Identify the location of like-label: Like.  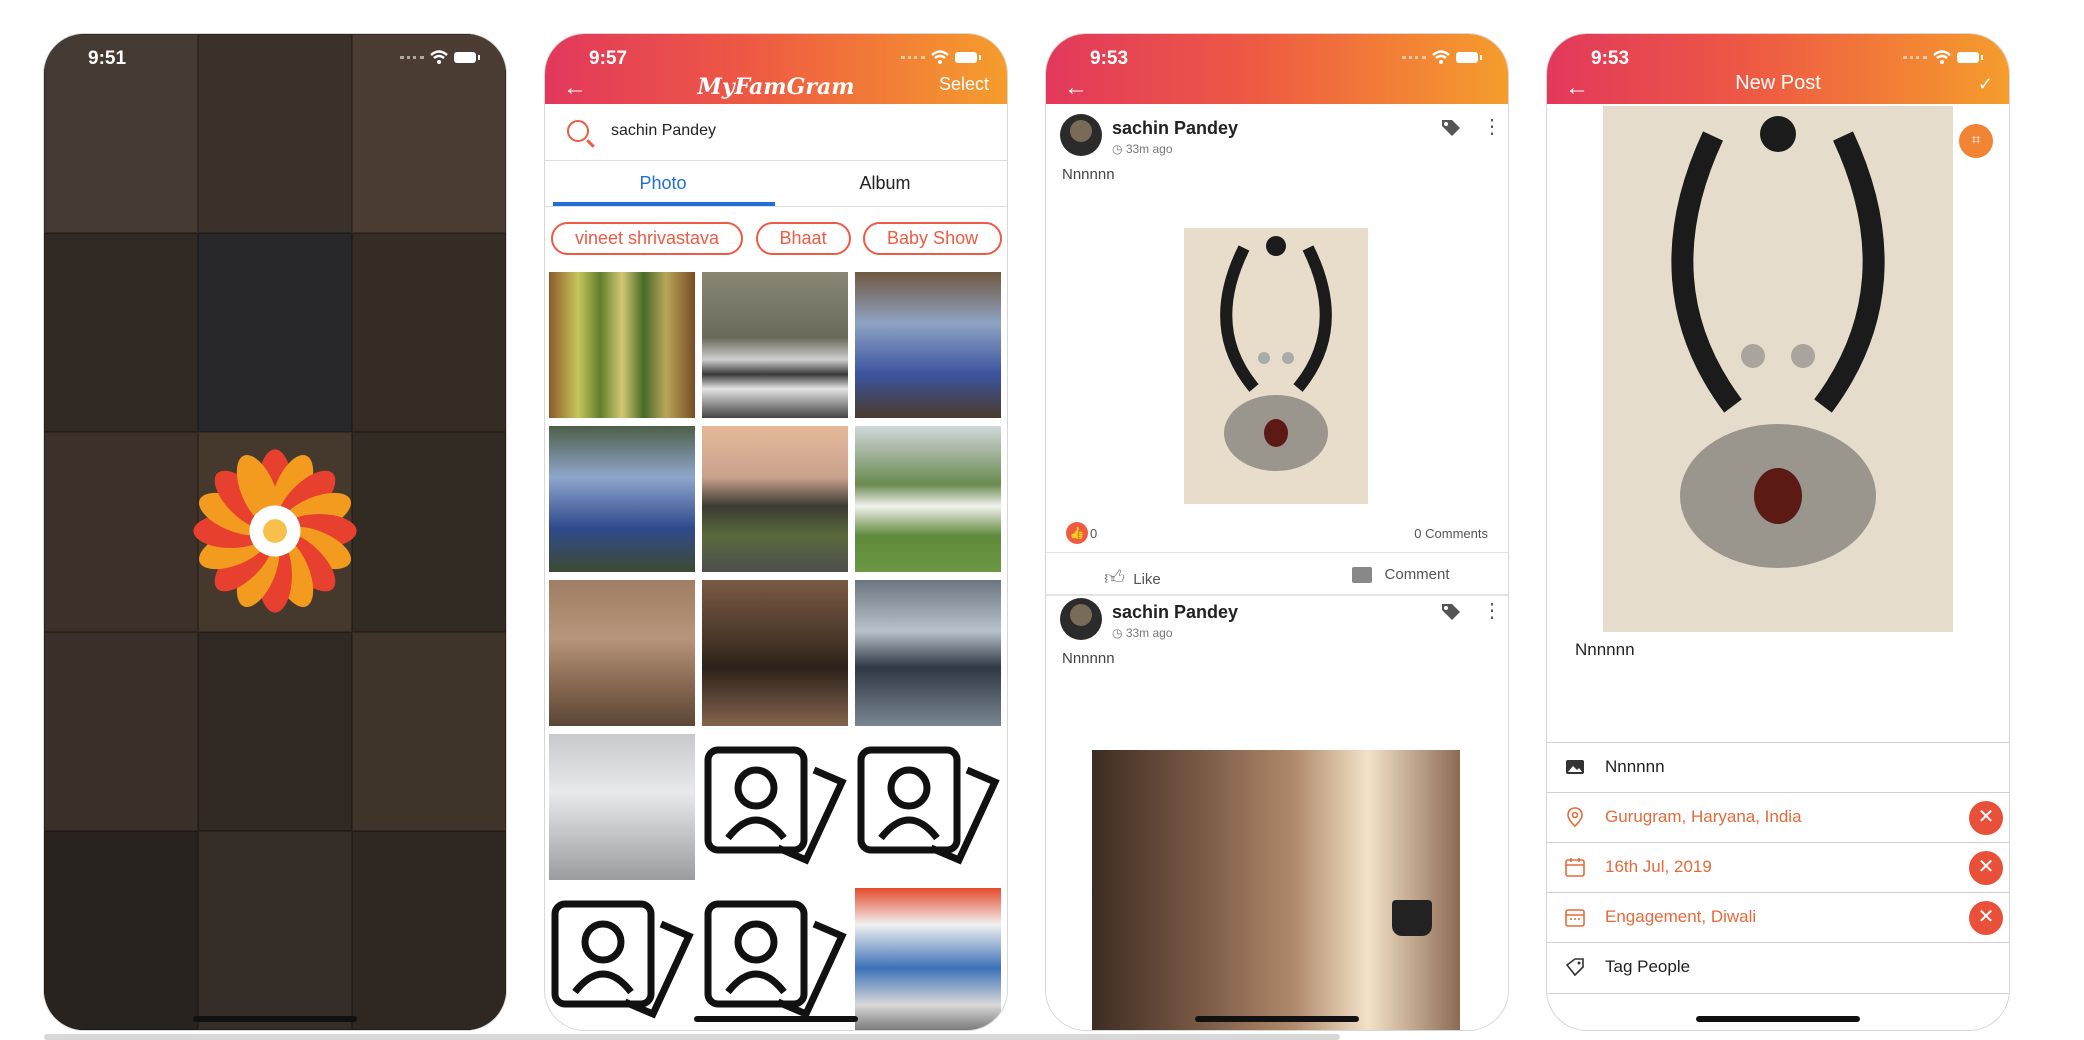
(1147, 579).